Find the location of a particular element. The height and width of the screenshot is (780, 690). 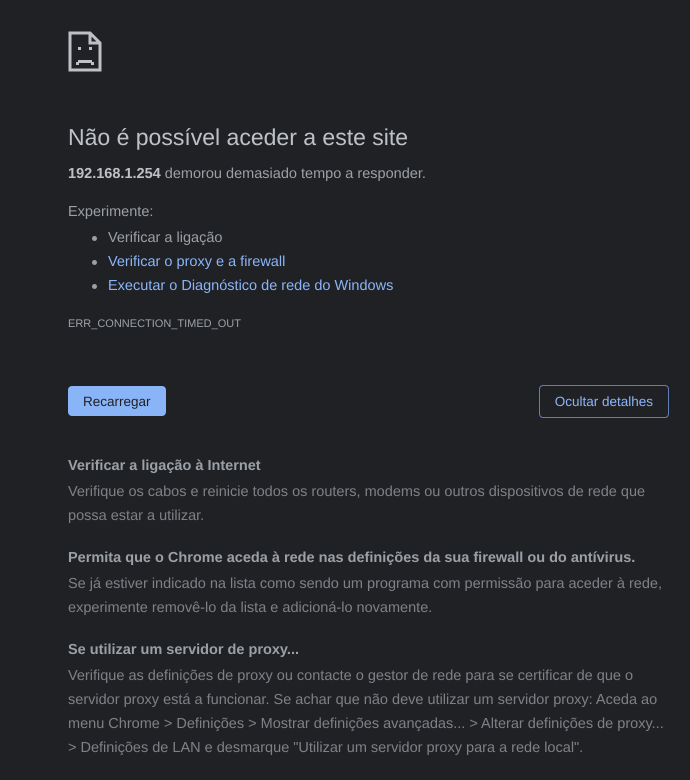

detail-heading: Verificar a ligação à Internet is located at coordinates (165, 466).